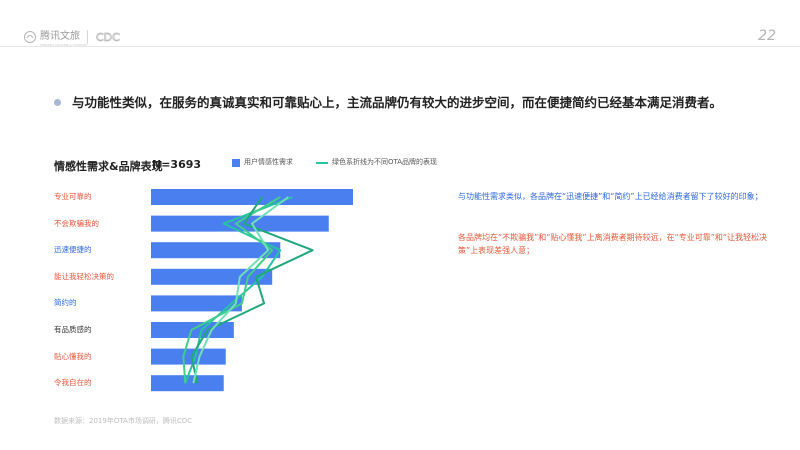 The height and width of the screenshot is (450, 800). Describe the element at coordinates (252, 290) in the screenshot. I see `chart-plot` at that location.